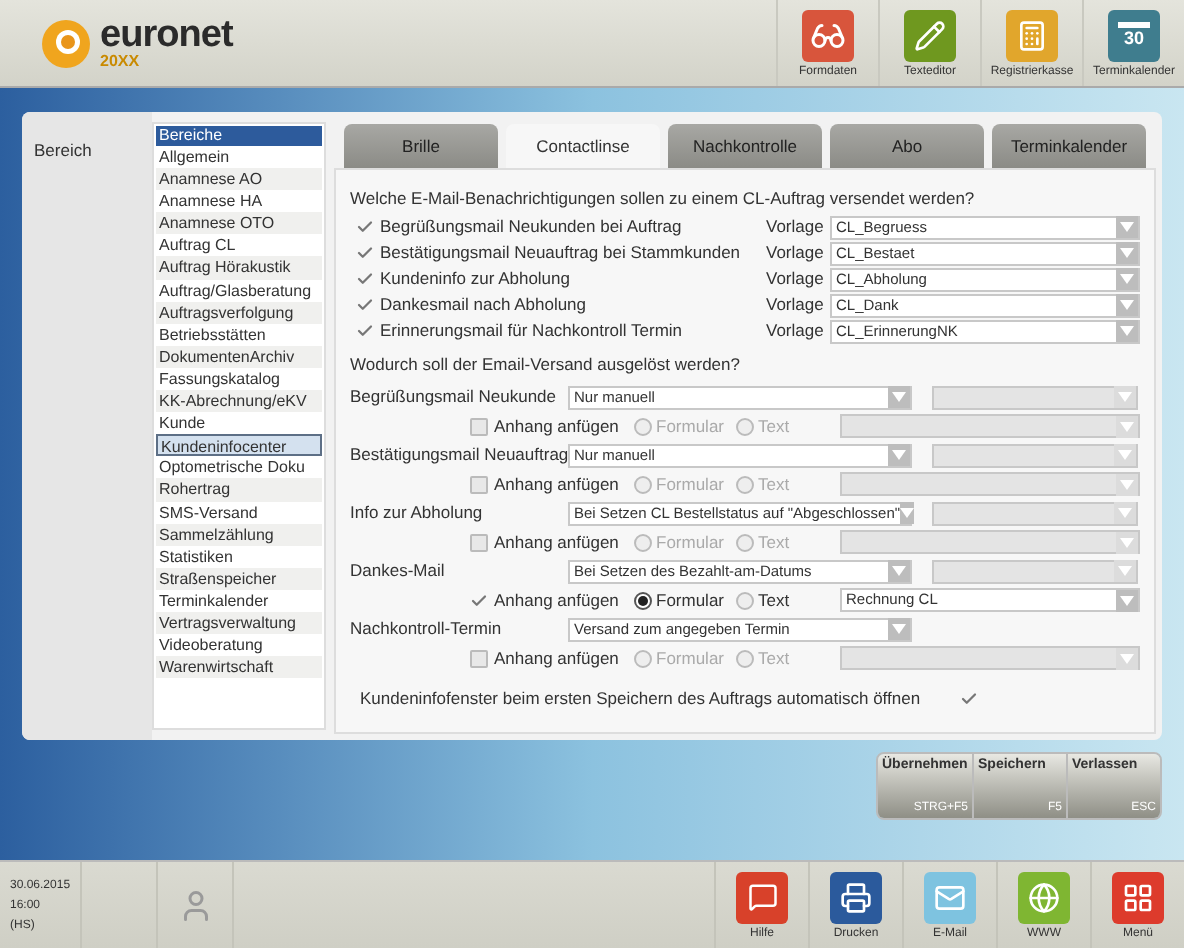 Image resolution: width=1184 pixels, height=948 pixels. Describe the element at coordinates (930, 35) in the screenshot. I see `pencil-icon` at that location.